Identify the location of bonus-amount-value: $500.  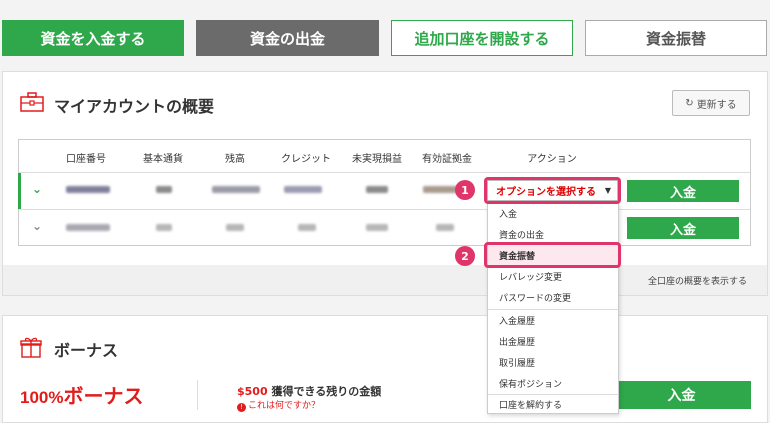
(252, 391).